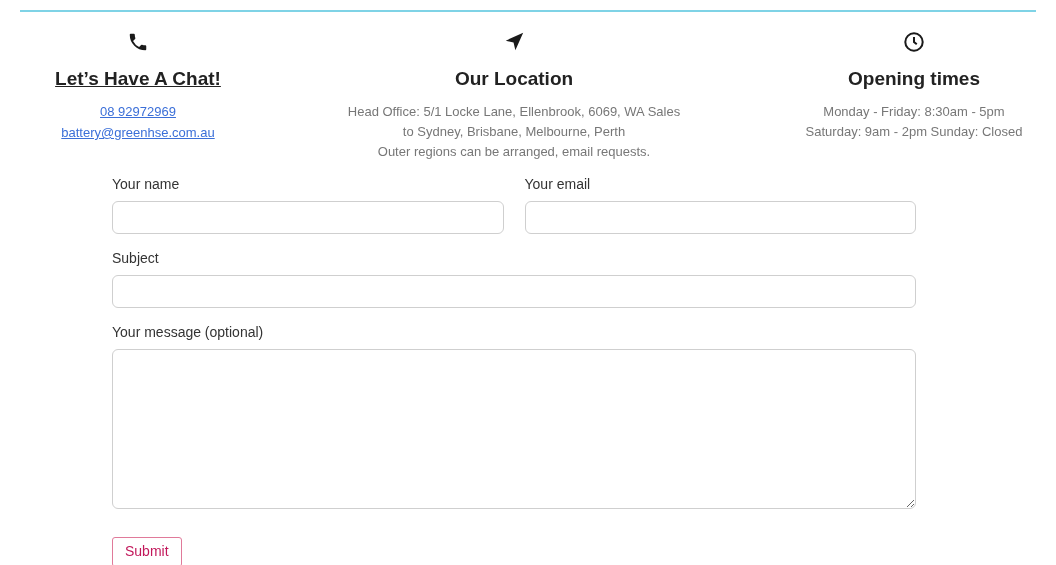 This screenshot has width=1056, height=565. Describe the element at coordinates (514, 111) in the screenshot. I see `address-text: Head Office: 5/1 Locke Lane, Ellenbrook, 6069, WA Sales` at that location.